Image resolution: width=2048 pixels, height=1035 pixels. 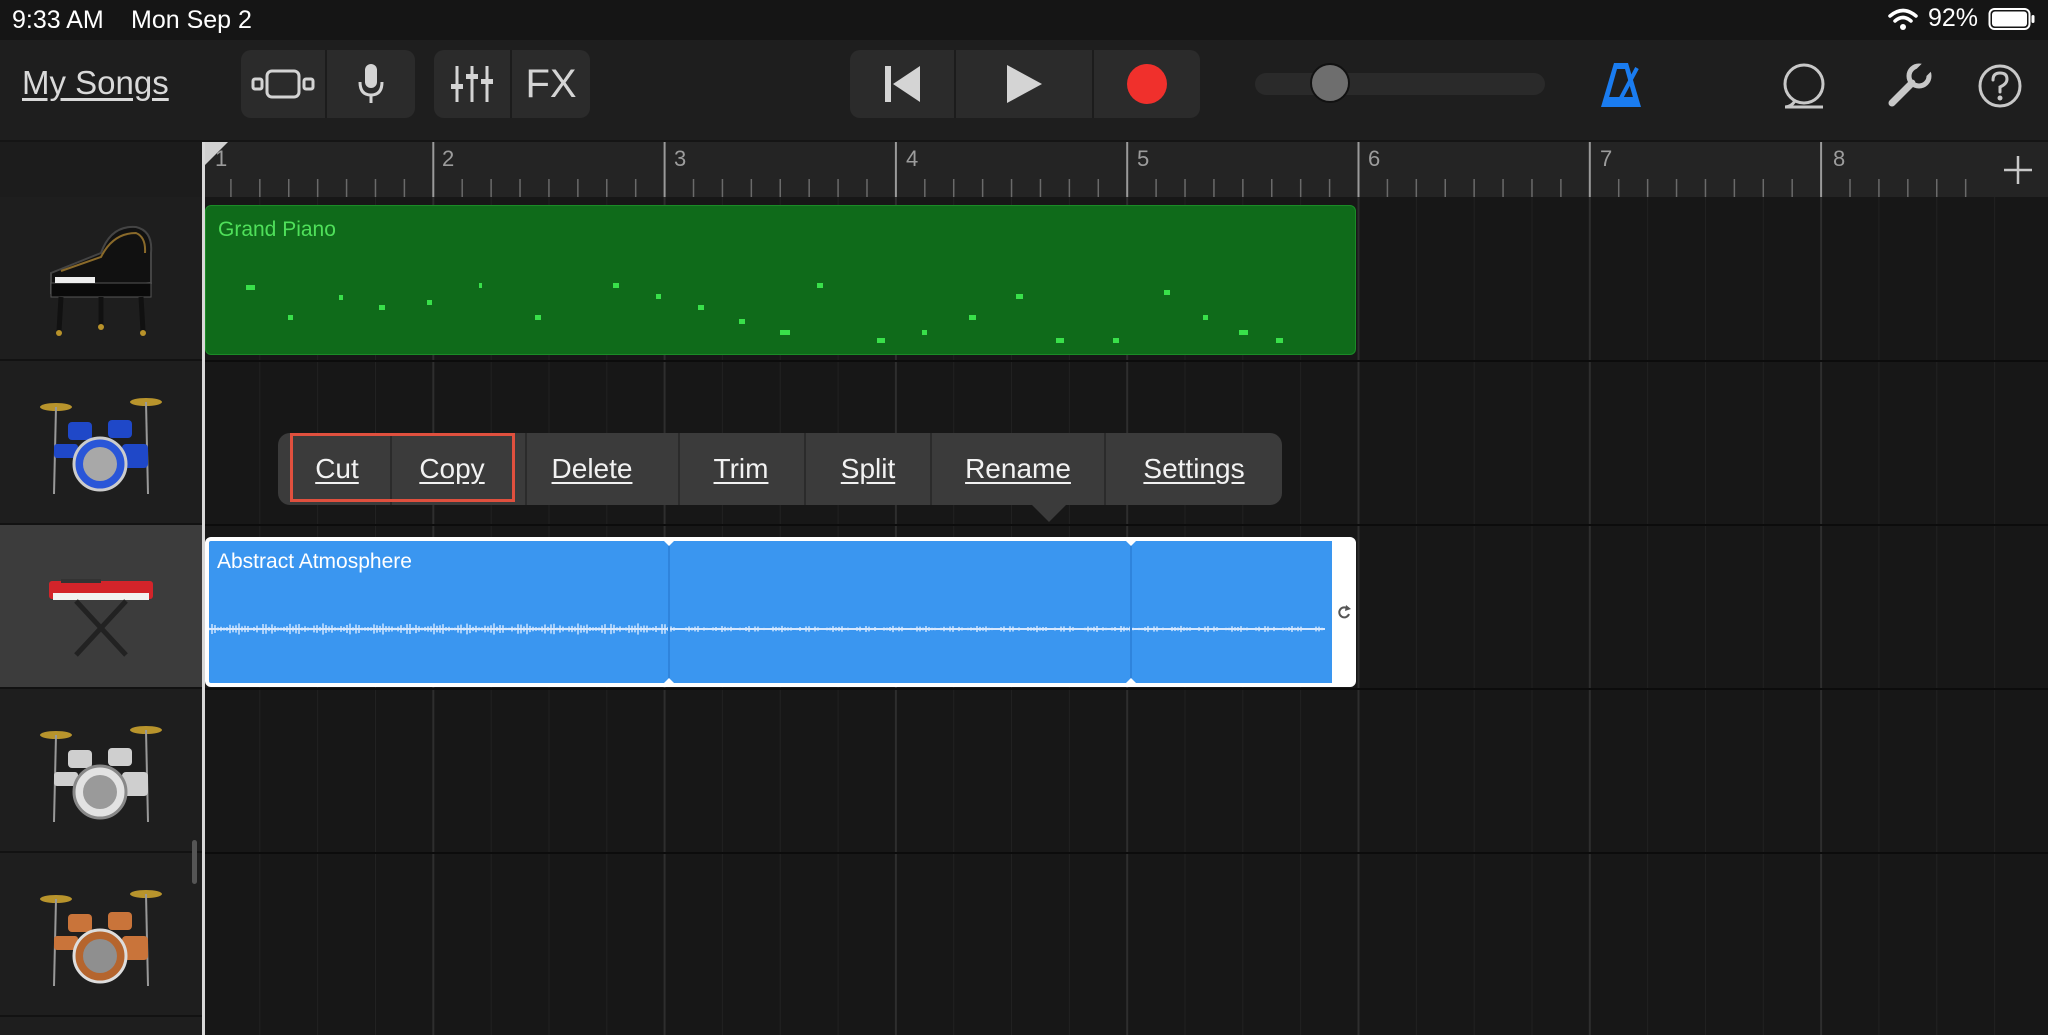 What do you see at coordinates (680, 158) in the screenshot?
I see `bar-number: 3` at bounding box center [680, 158].